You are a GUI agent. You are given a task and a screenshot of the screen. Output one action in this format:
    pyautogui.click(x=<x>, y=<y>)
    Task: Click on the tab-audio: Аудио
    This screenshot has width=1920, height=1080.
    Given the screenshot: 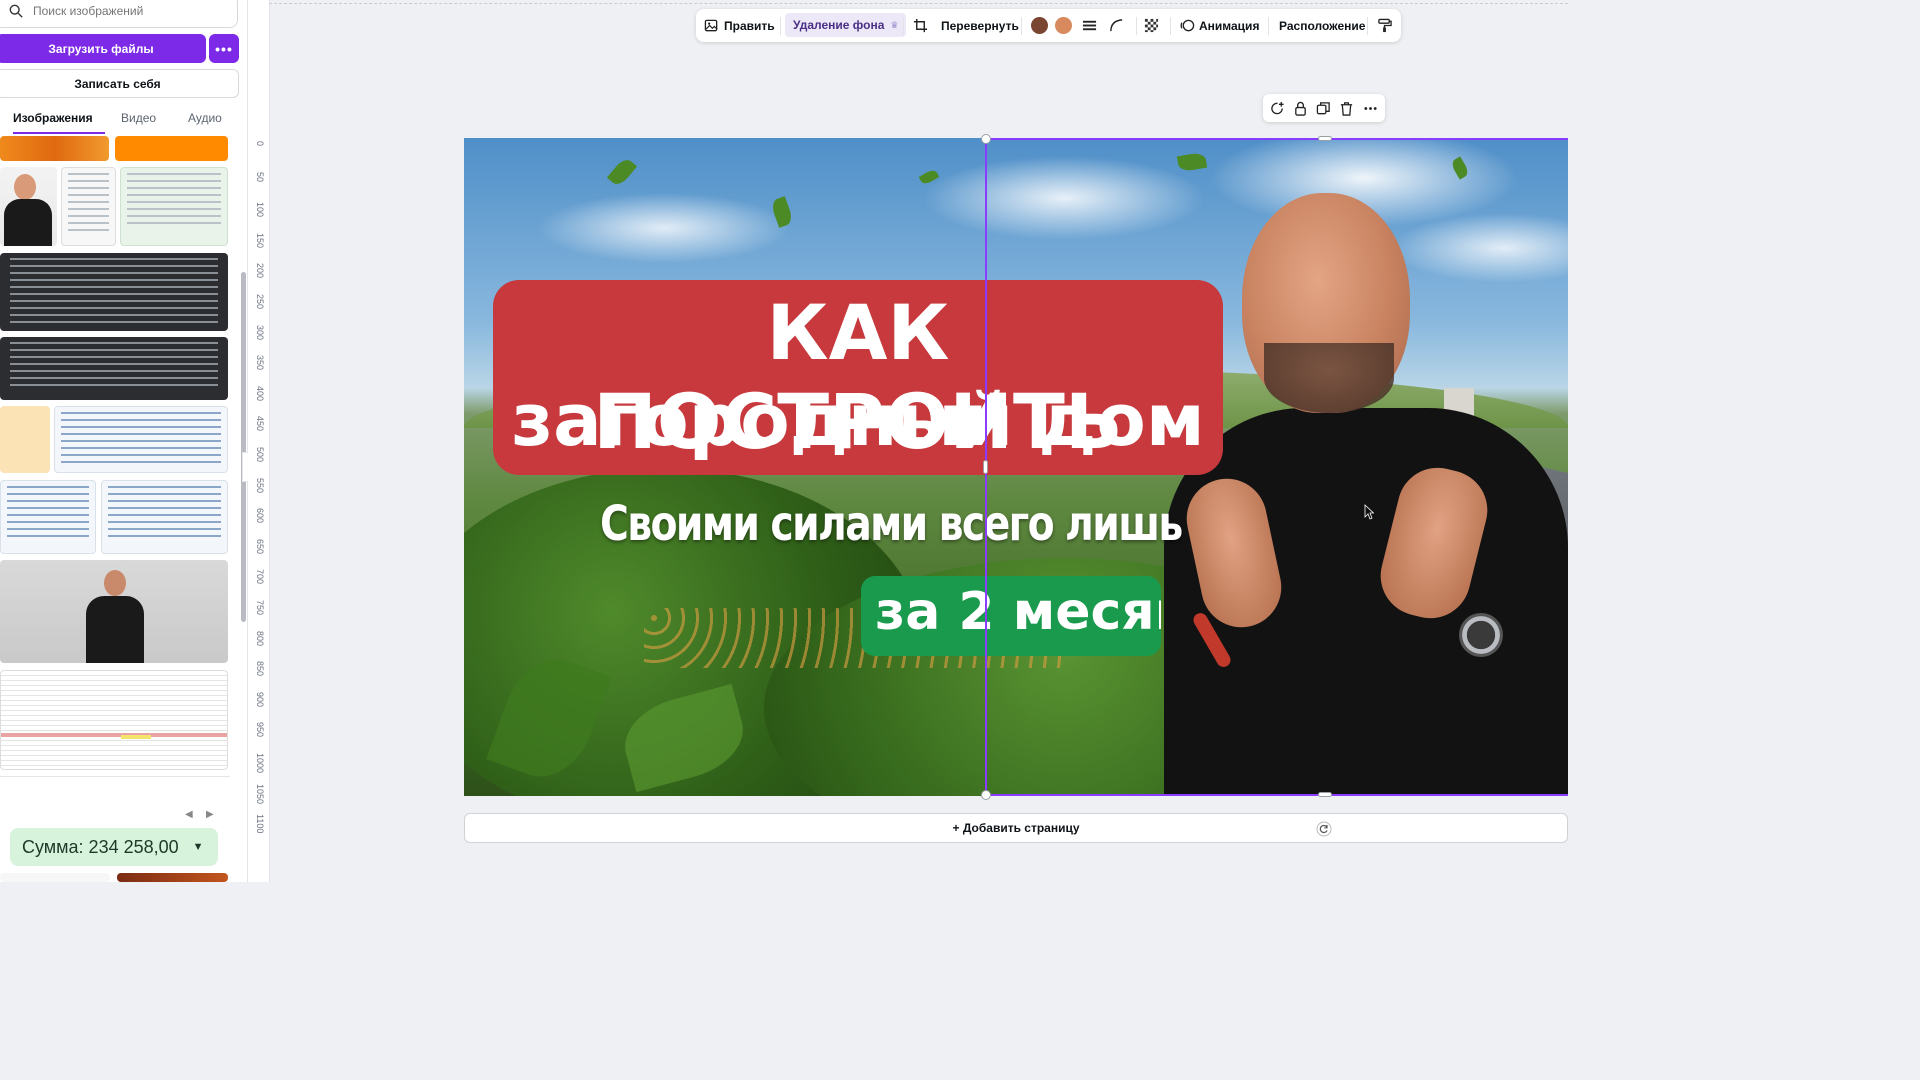 What is the action you would take?
    pyautogui.click(x=208, y=121)
    